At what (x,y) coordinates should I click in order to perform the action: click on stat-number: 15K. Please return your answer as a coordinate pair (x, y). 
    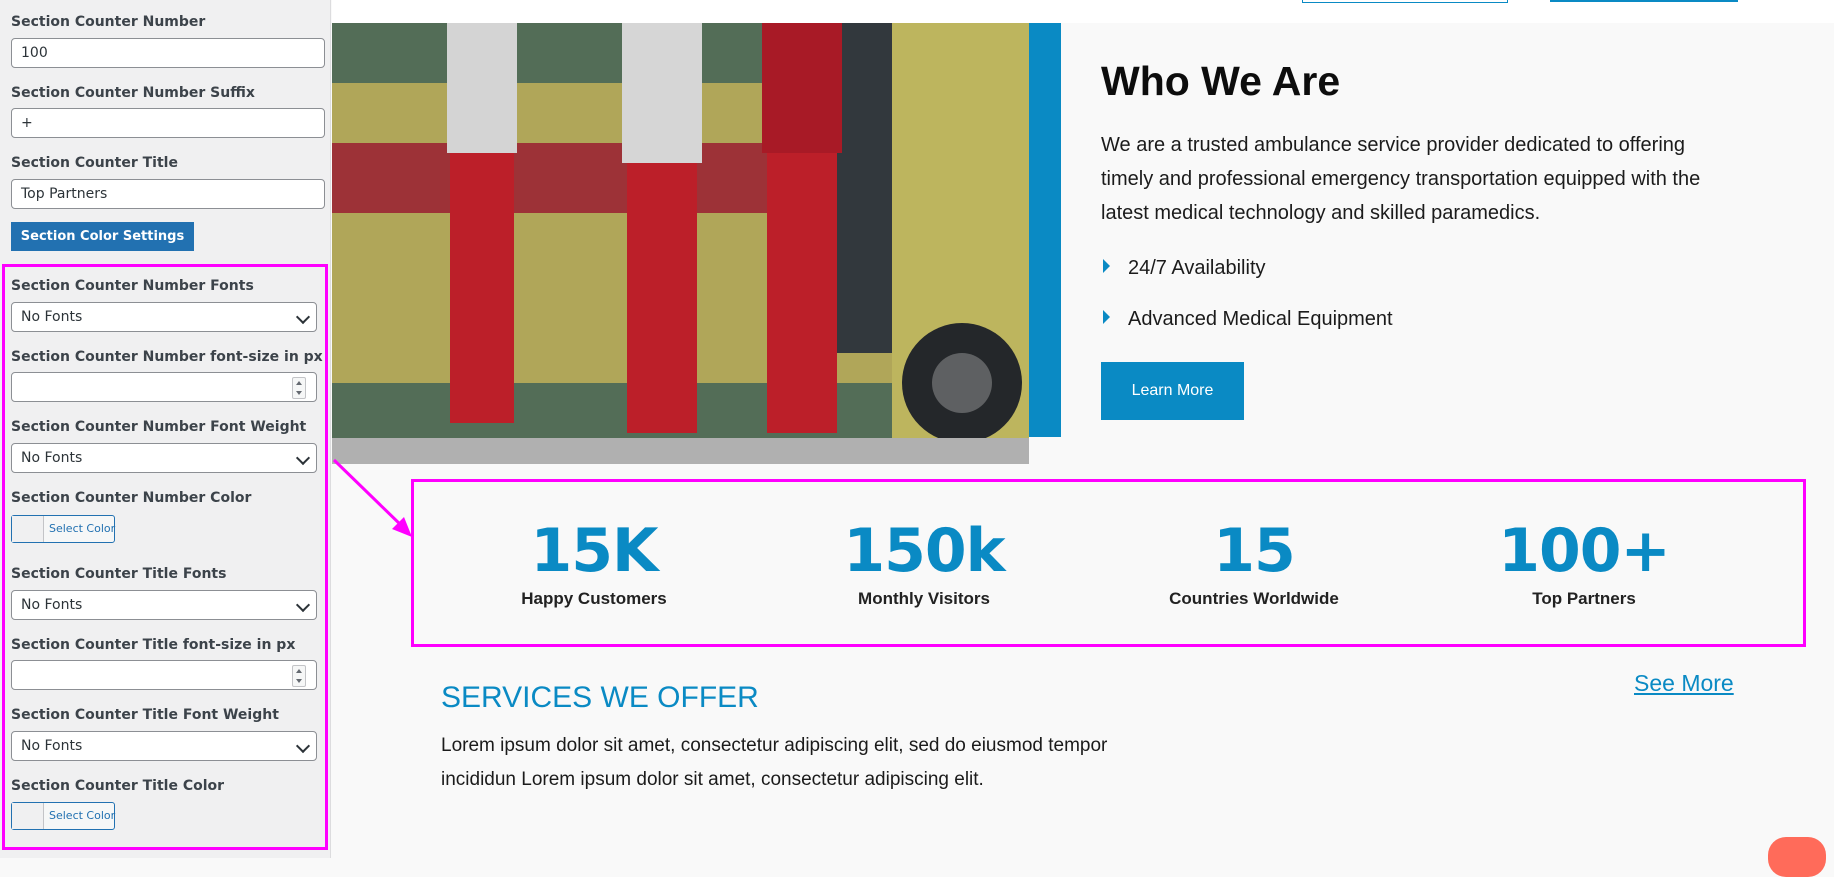
    Looking at the image, I should click on (594, 551).